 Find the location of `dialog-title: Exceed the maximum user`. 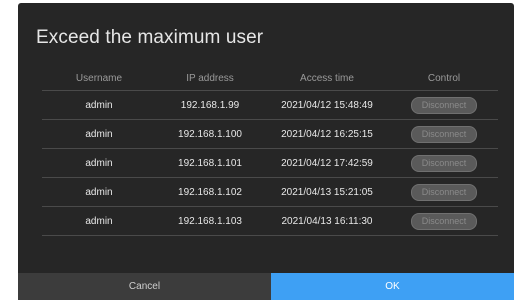

dialog-title: Exceed the maximum user is located at coordinates (150, 37).